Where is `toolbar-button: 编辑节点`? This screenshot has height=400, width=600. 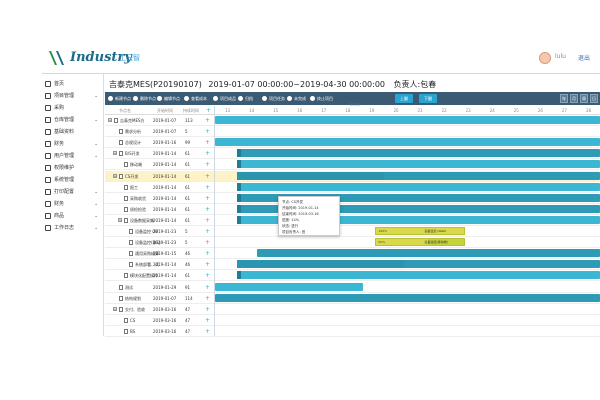 toolbar-button: 编辑节点 is located at coordinates (168, 98).